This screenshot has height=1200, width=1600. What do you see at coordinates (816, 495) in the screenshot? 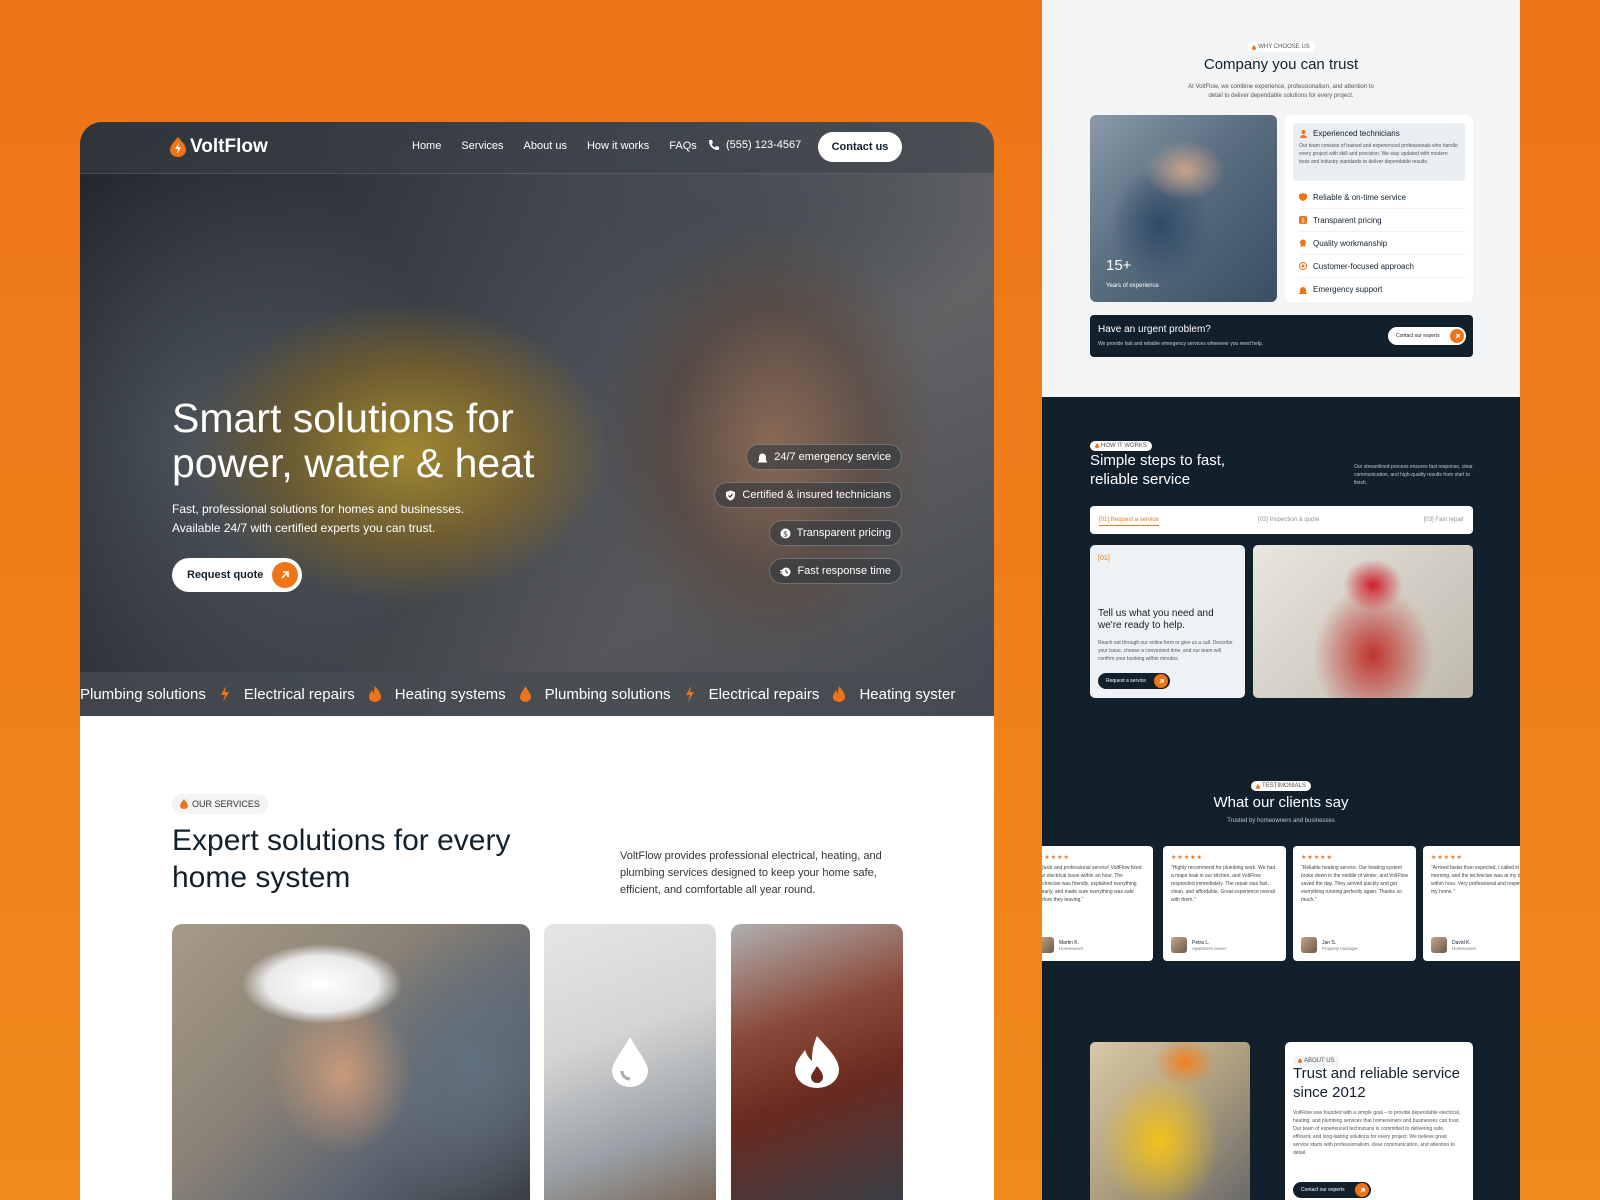
I see `badge-label: Certified & insured technicians` at bounding box center [816, 495].